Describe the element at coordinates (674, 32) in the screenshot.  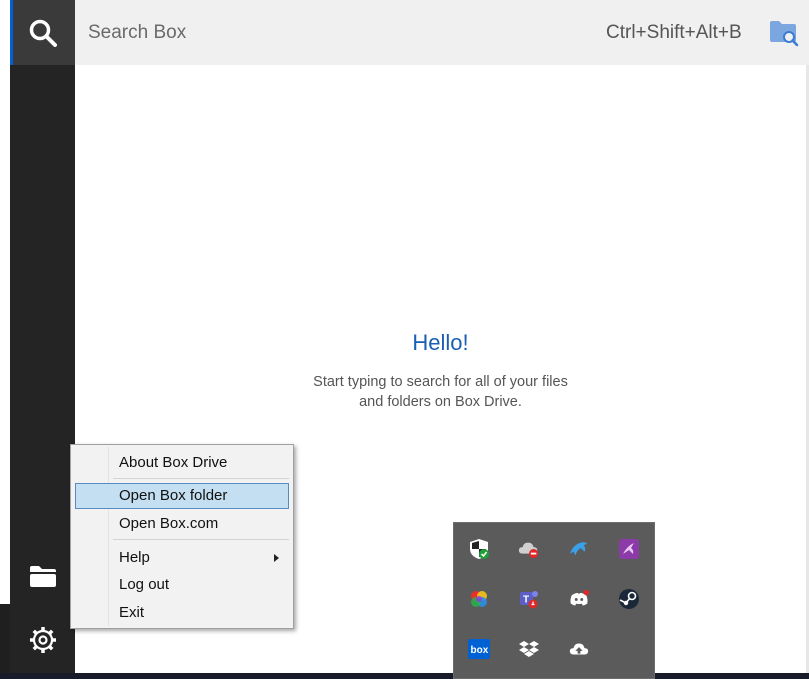
I see `search-shortcut-hint: Ctrl+Shift+Alt+B` at that location.